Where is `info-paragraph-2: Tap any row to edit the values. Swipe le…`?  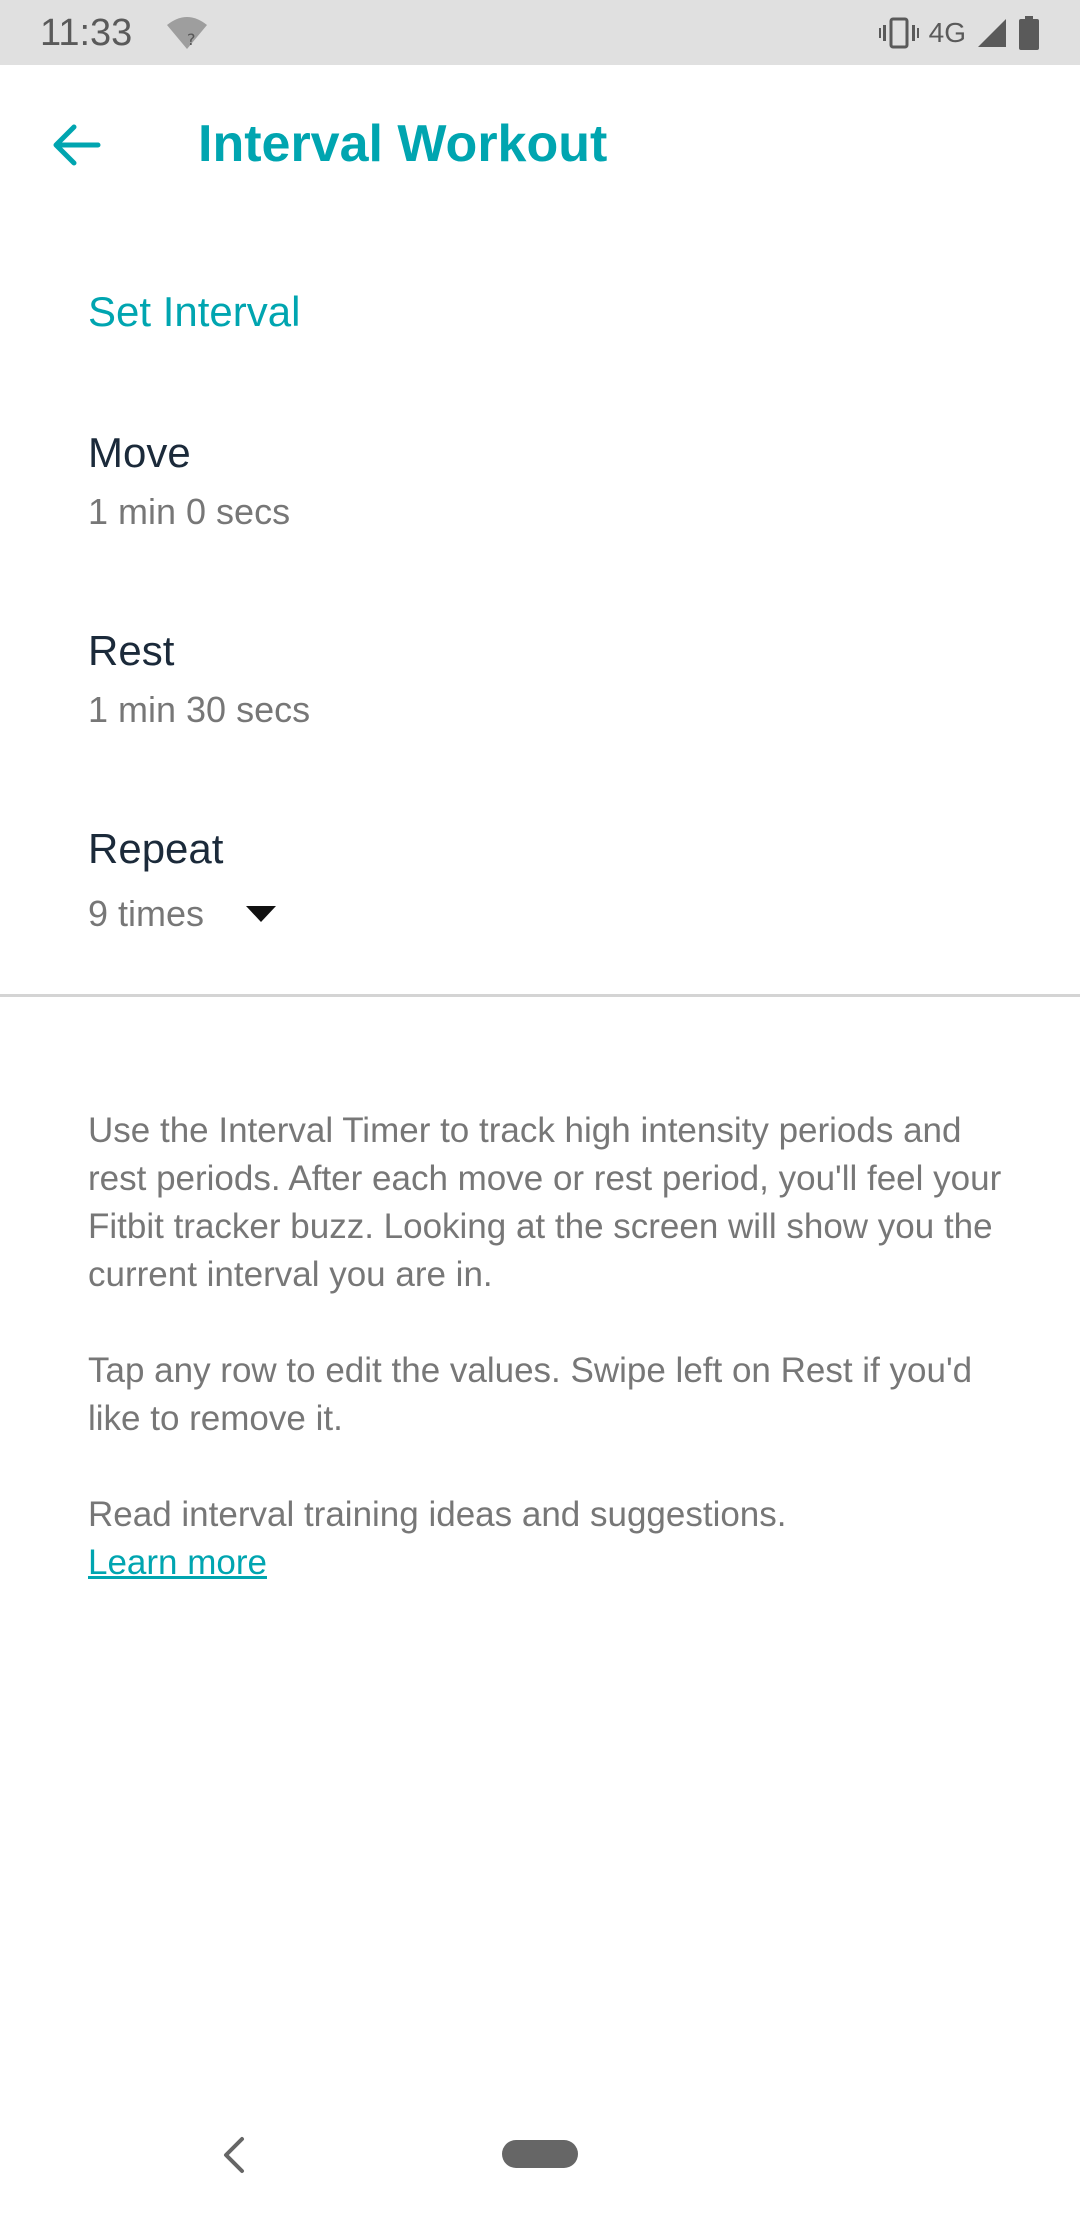 info-paragraph-2: Tap any row to edit the values. Swipe le… is located at coordinates (530, 1394).